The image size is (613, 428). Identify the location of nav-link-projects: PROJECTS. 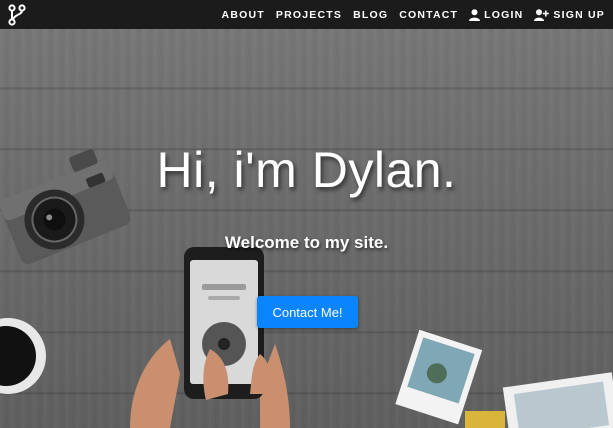
(309, 15).